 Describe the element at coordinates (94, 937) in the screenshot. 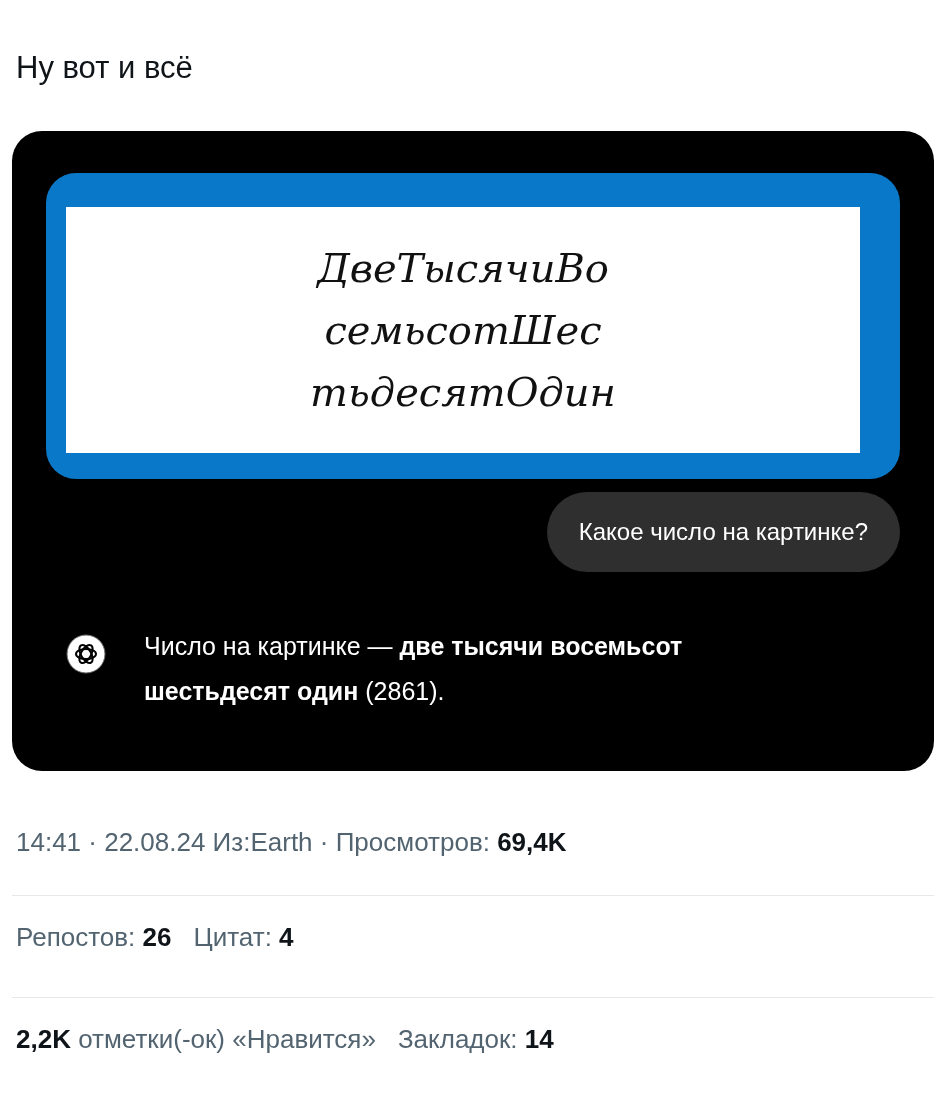

I see `stat-text: Репостов: 26` at that location.